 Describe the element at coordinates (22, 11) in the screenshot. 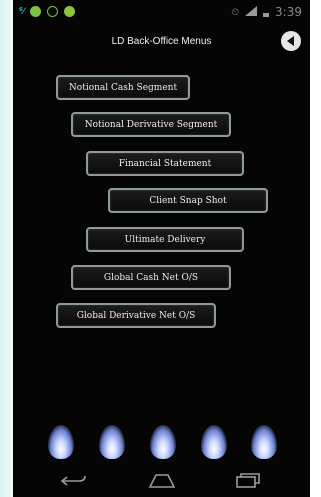

I see `signal-bars-icon: ⁶⁄` at that location.